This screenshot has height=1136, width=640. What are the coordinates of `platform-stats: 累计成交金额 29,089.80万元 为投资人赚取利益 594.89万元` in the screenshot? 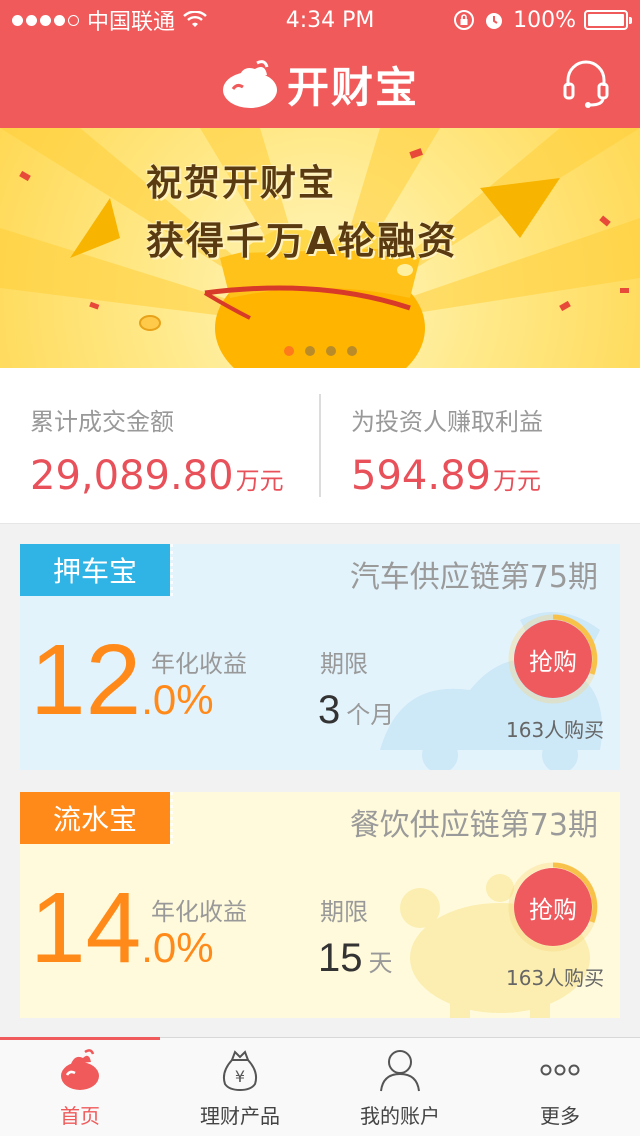 It's located at (320, 446).